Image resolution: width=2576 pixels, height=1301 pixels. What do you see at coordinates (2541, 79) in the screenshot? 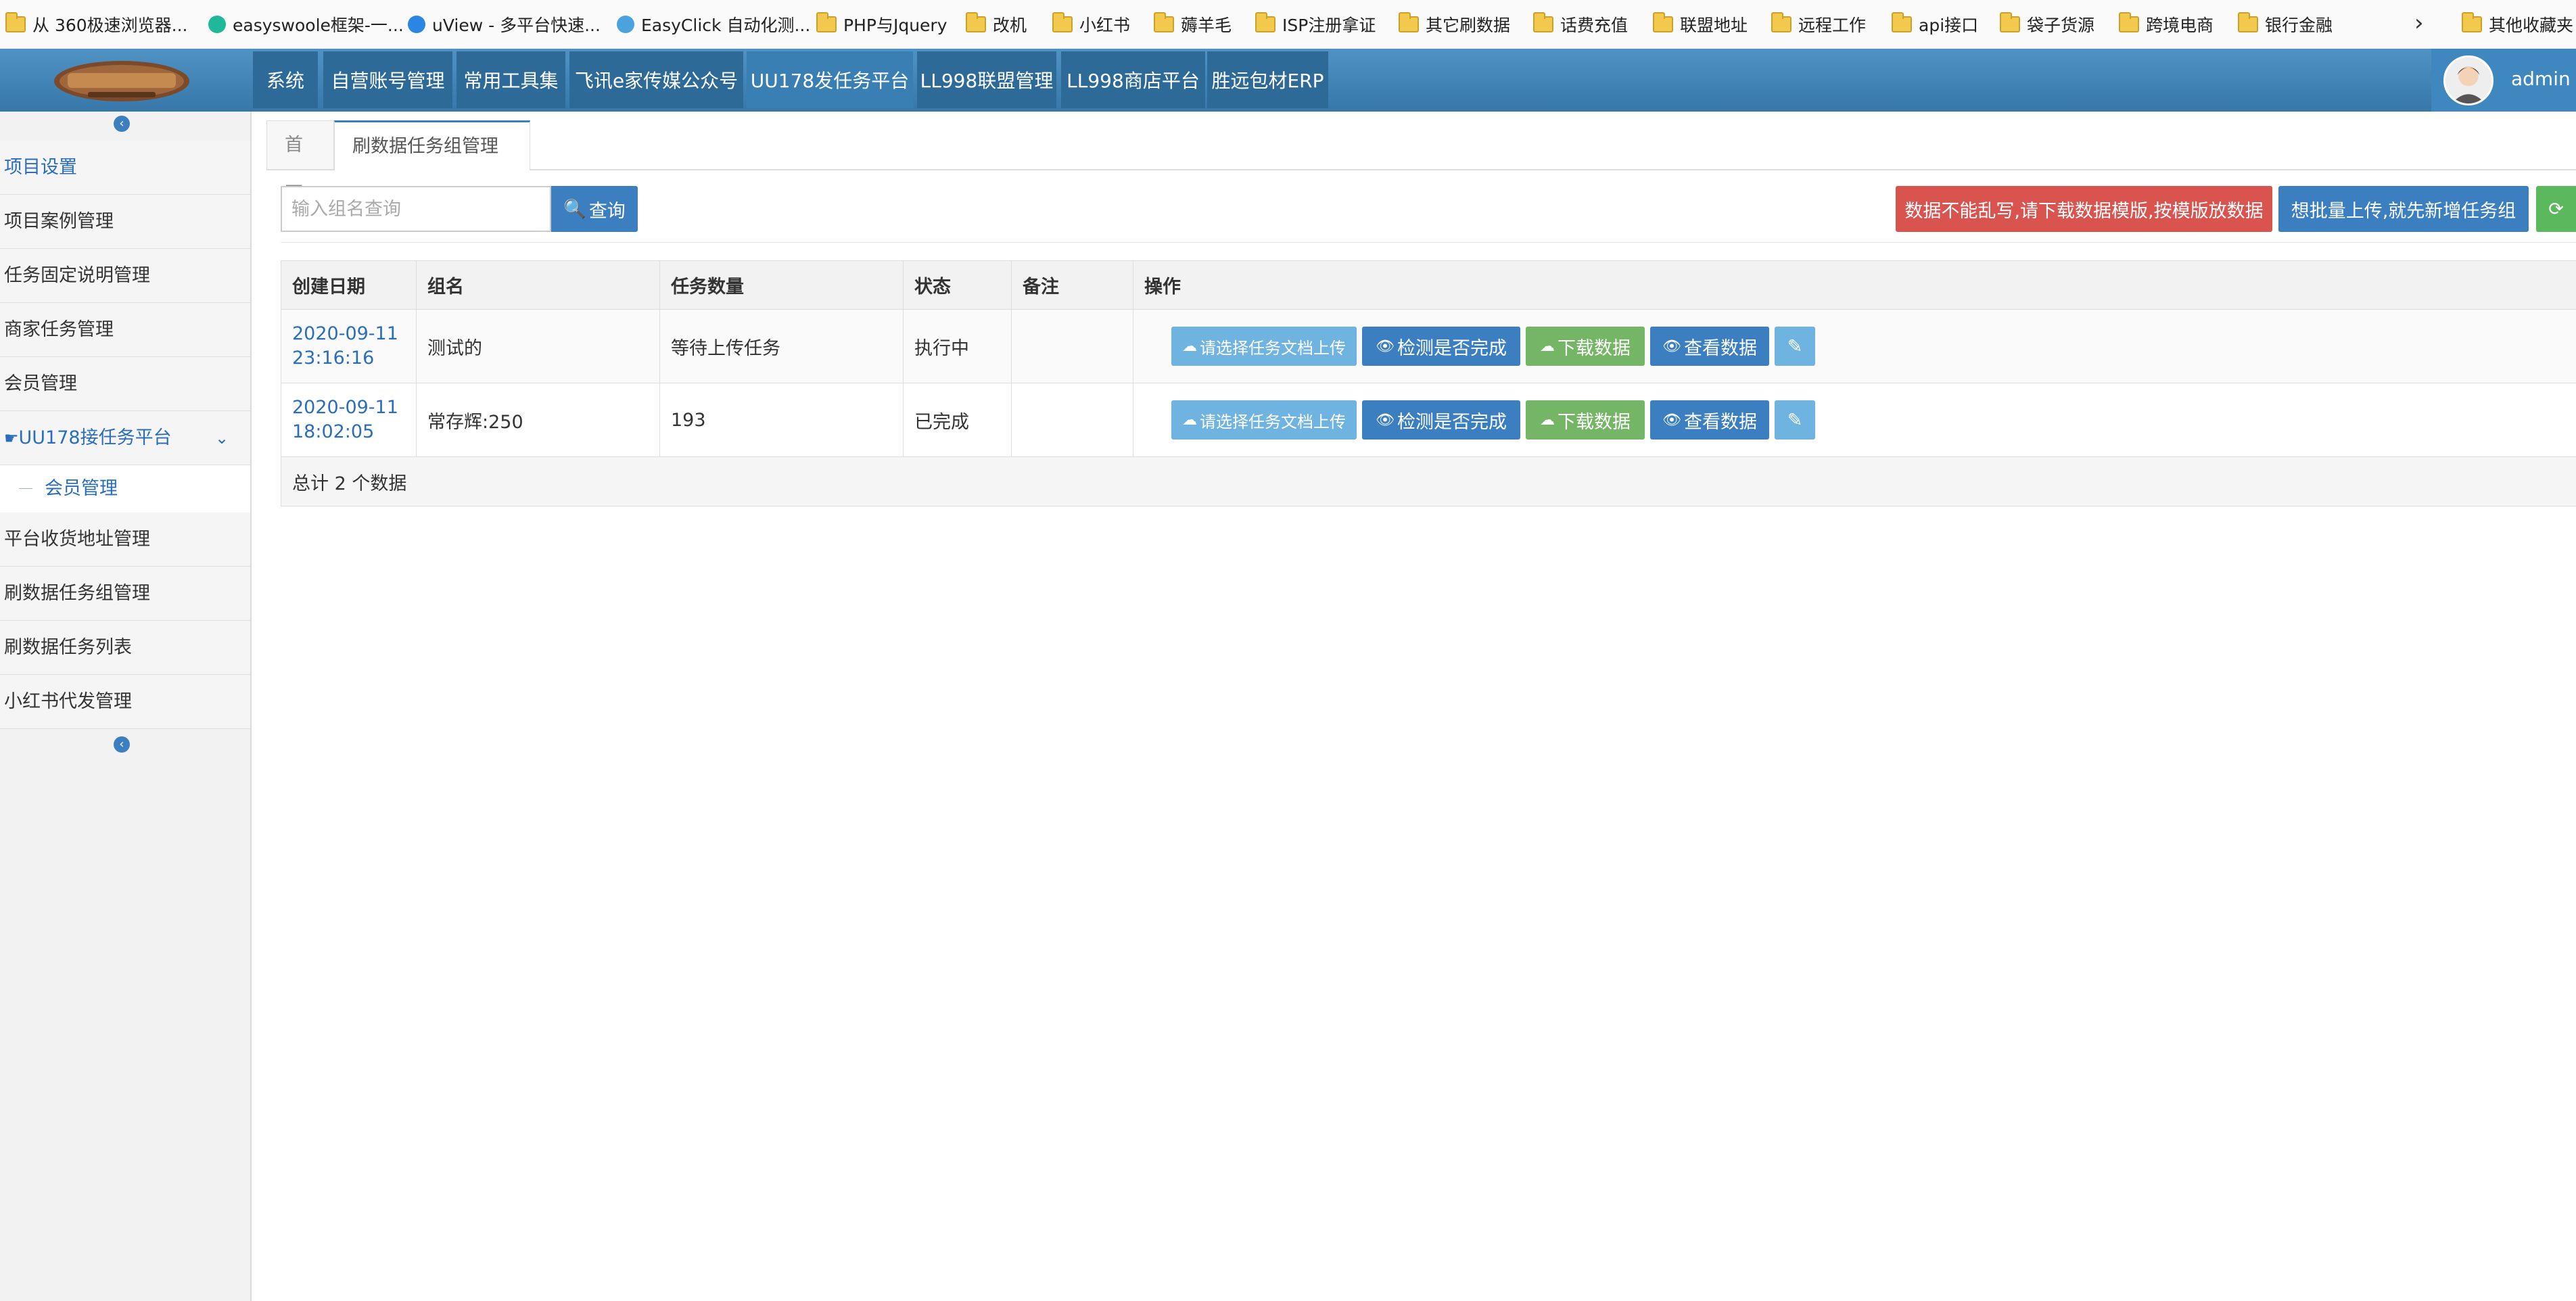
I see `username: admin` at bounding box center [2541, 79].